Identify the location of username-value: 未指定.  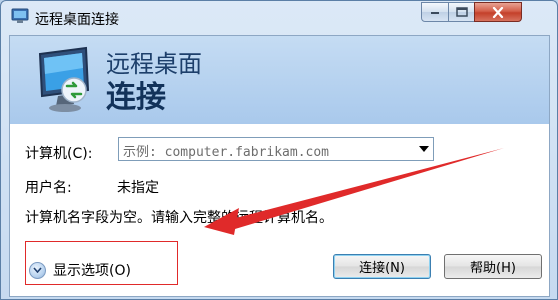
(138, 188).